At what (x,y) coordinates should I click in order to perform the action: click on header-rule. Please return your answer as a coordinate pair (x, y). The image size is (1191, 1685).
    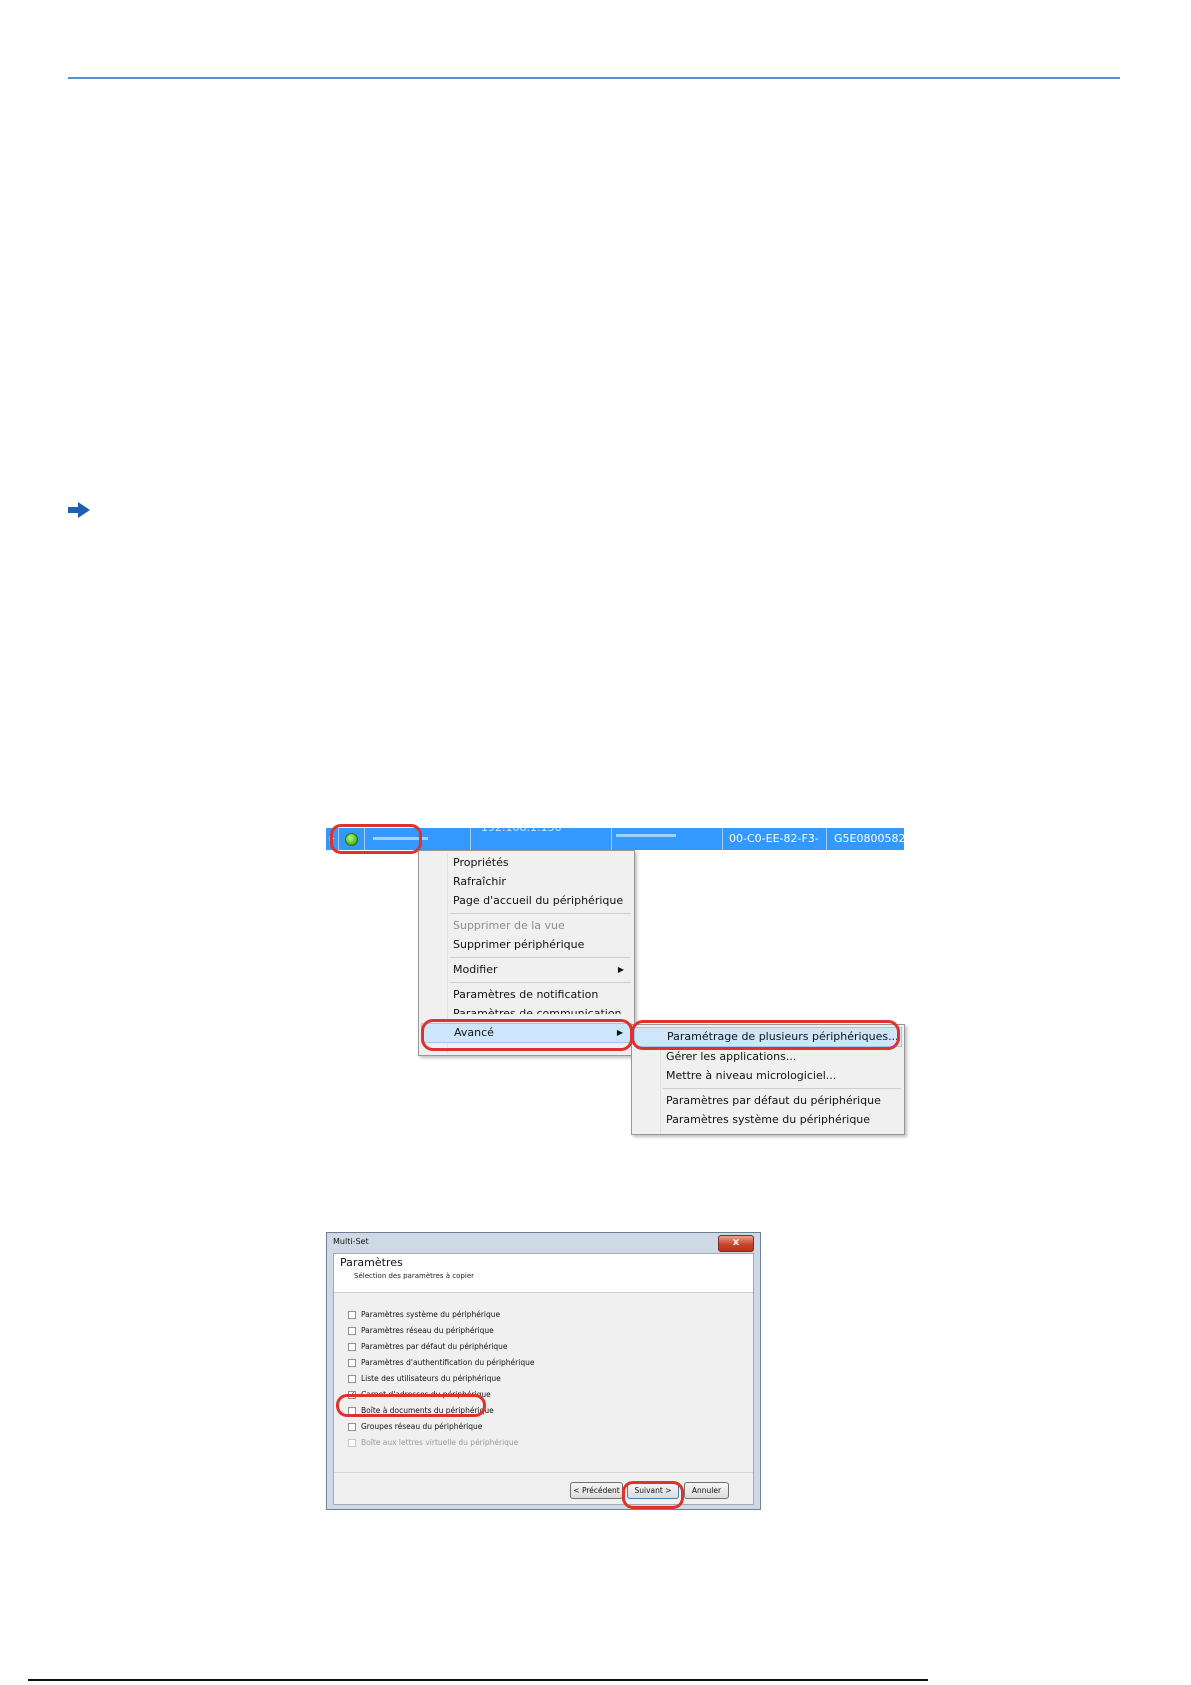
    Looking at the image, I should click on (594, 78).